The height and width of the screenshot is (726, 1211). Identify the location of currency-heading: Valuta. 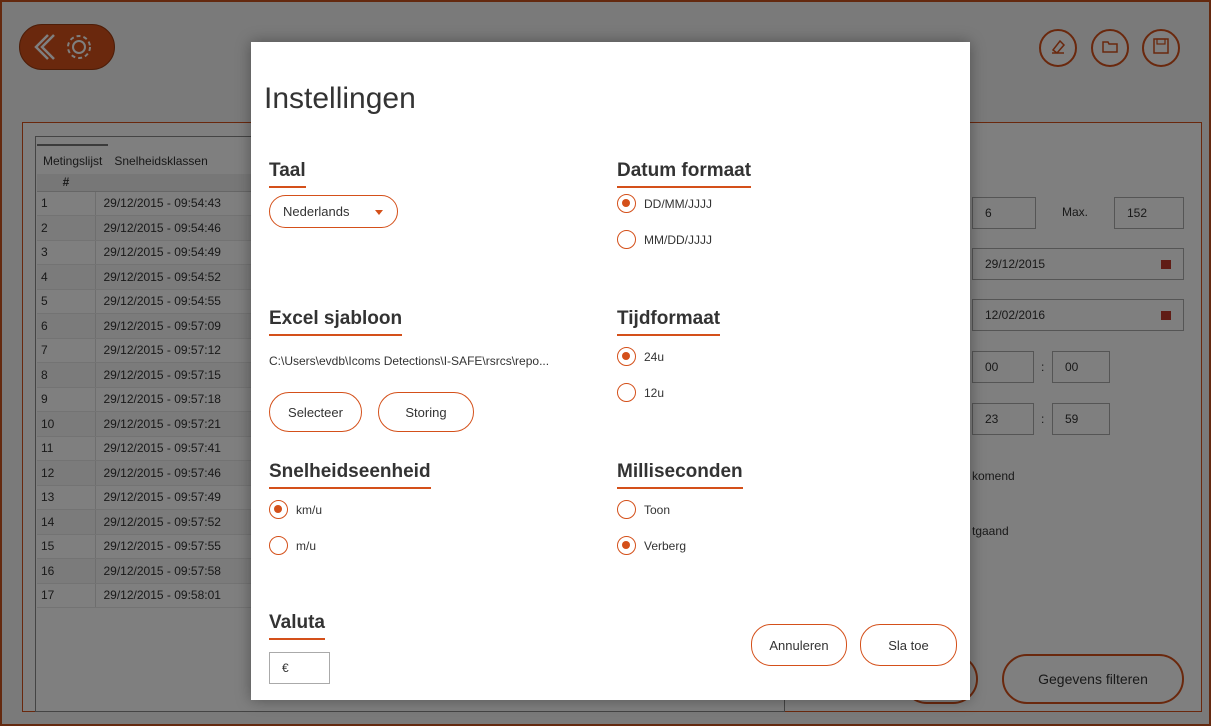
(297, 626).